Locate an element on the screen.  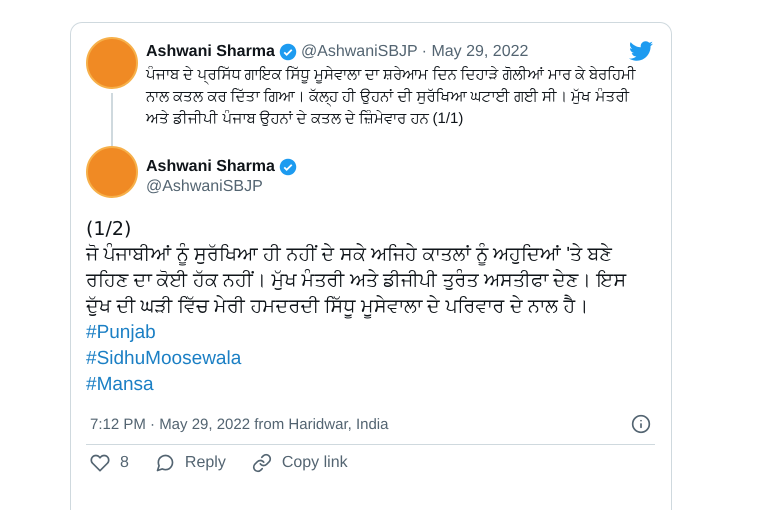
speech-bubble-icon is located at coordinates (164, 463).